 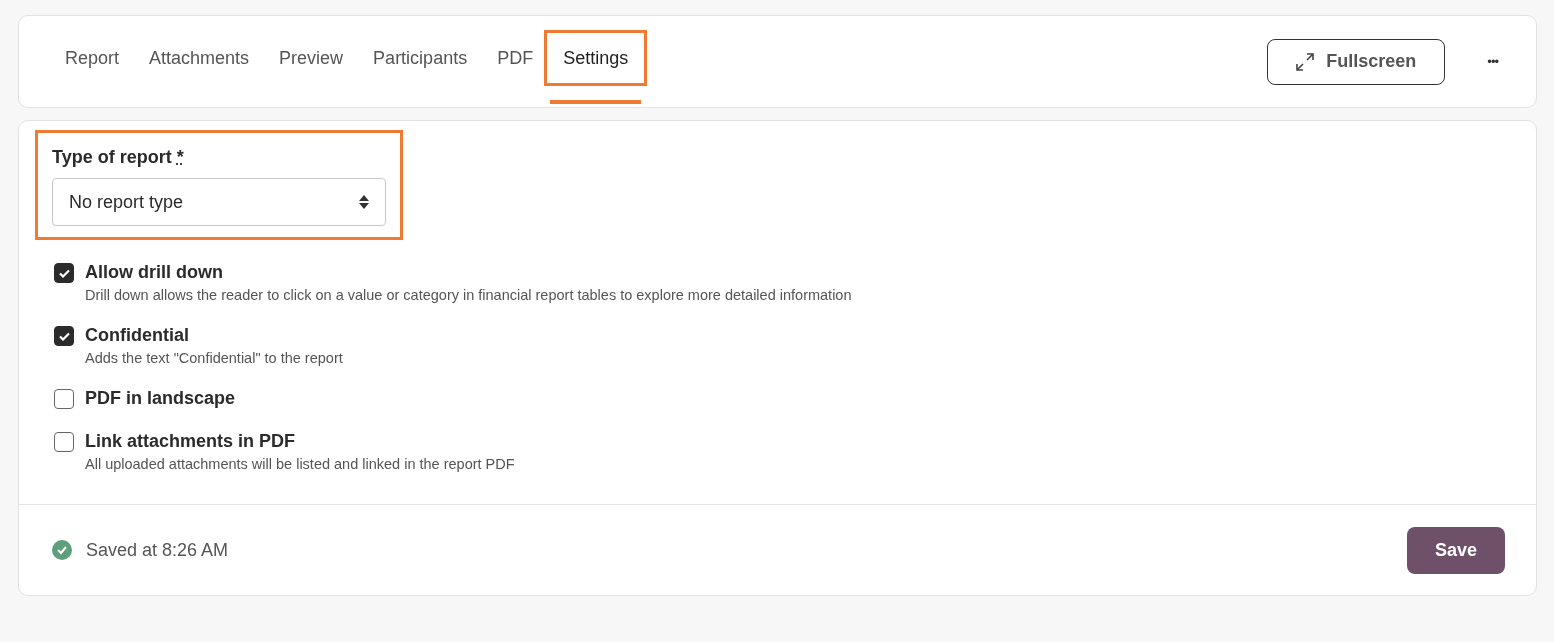 What do you see at coordinates (214, 358) in the screenshot?
I see `option-description: Adds the text "Confidential" to the report` at bounding box center [214, 358].